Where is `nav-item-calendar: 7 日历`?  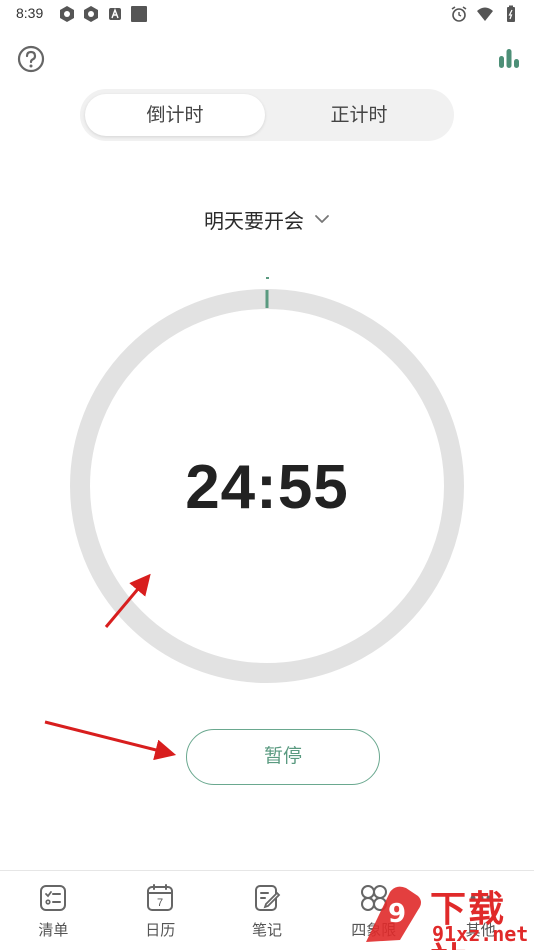
nav-item-calendar: 7 日历 is located at coordinates (160, 910).